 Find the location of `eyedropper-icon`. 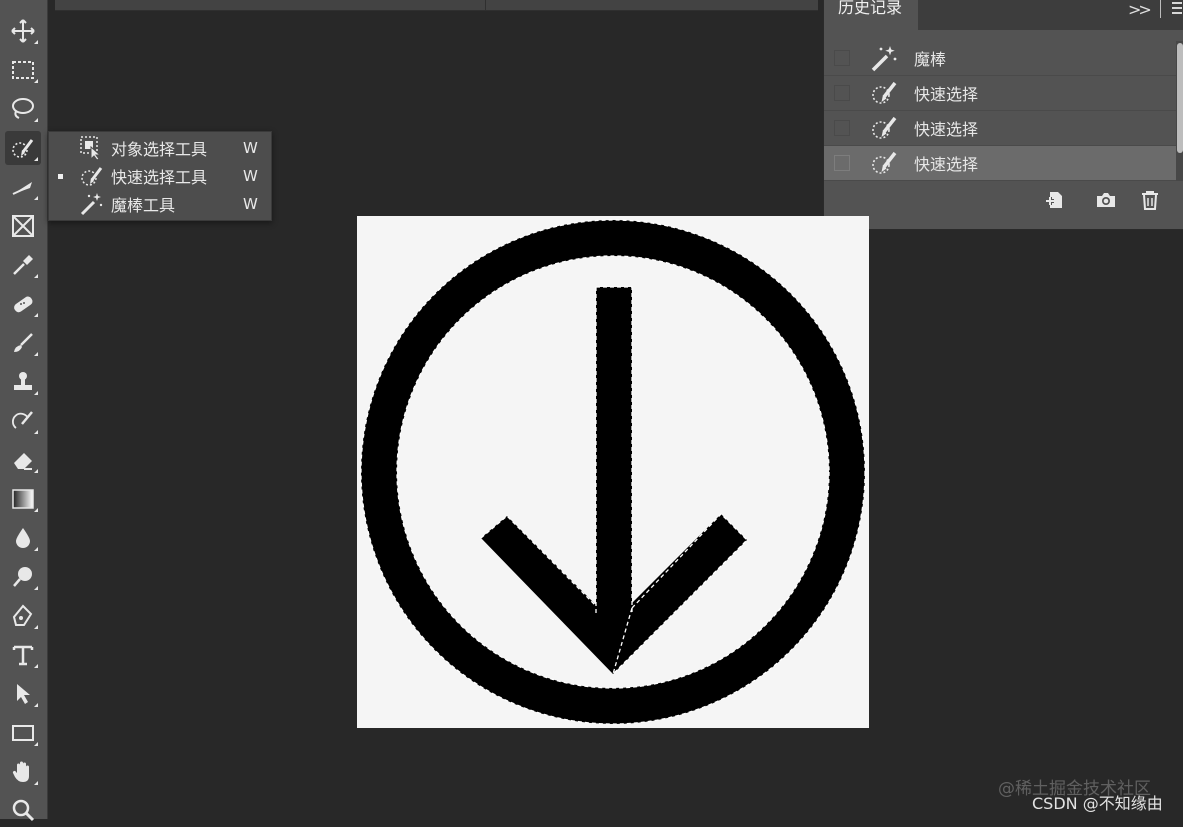

eyedropper-icon is located at coordinates (23, 265).